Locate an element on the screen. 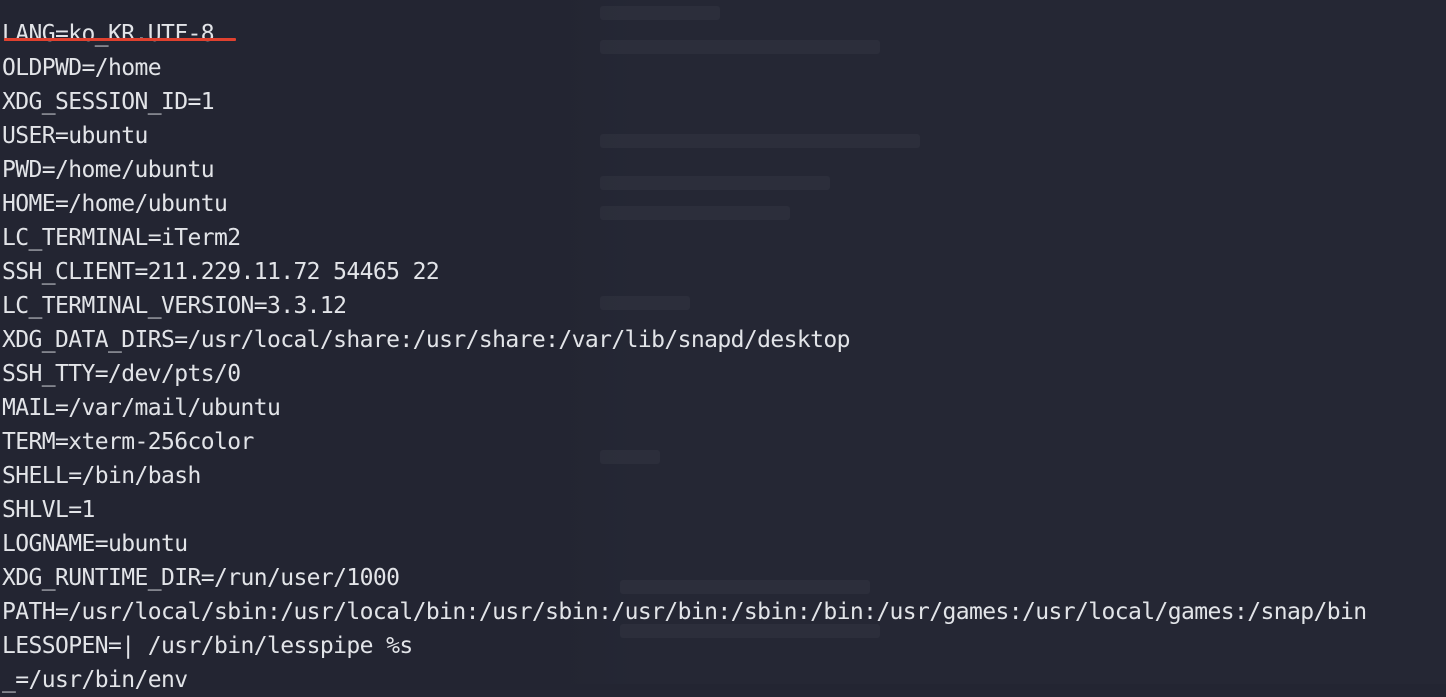  terminal-line: PWD=/home/ubuntu is located at coordinates (108, 170).